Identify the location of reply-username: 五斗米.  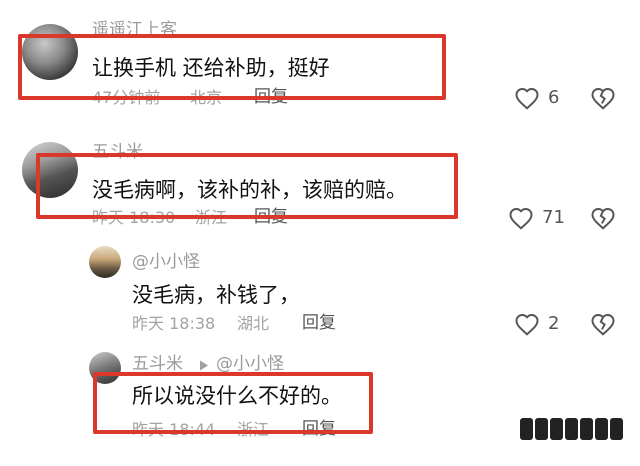
(157, 364).